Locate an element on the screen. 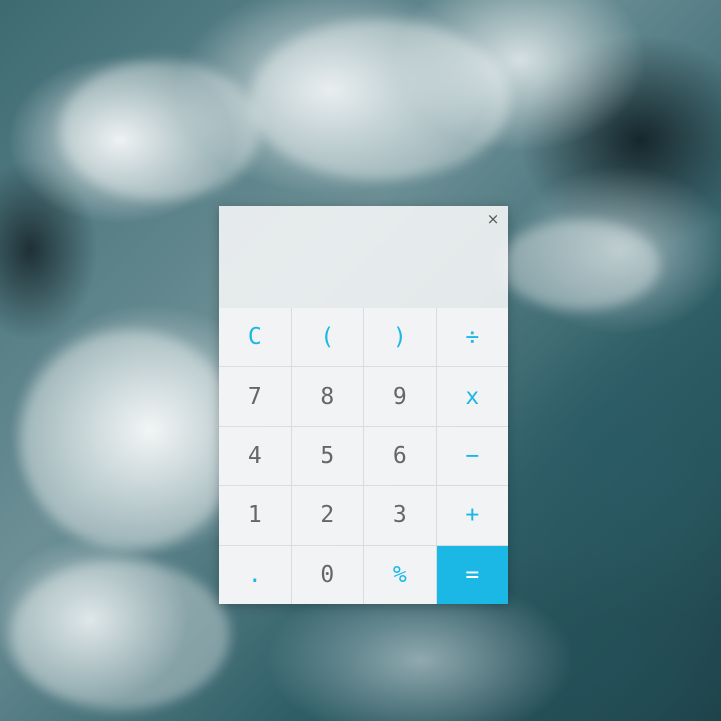  equals-key: = is located at coordinates (472, 574).